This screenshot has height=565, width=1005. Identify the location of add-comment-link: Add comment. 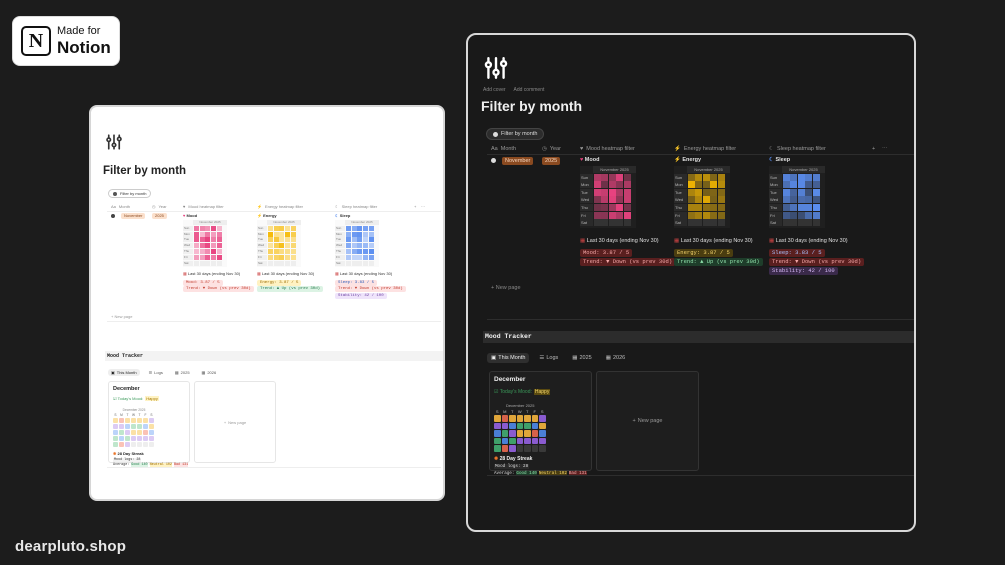
(529, 90).